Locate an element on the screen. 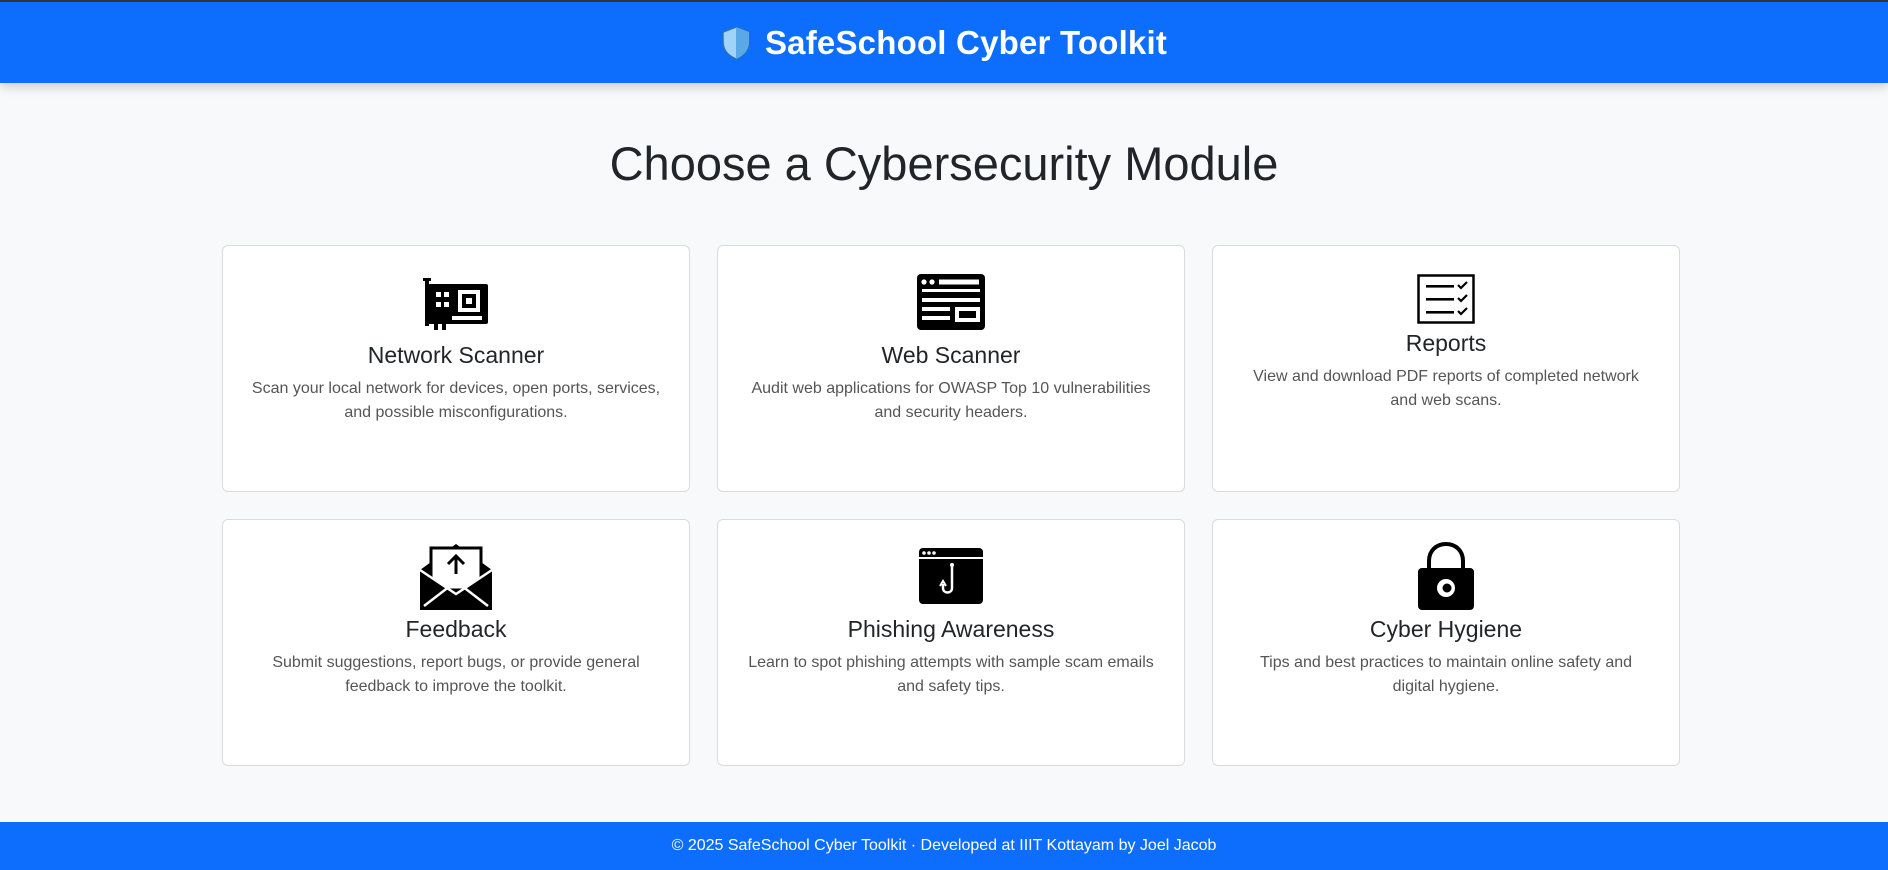 This screenshot has width=1888, height=870. page-heading: Choose a Cybersecurity Module is located at coordinates (944, 163).